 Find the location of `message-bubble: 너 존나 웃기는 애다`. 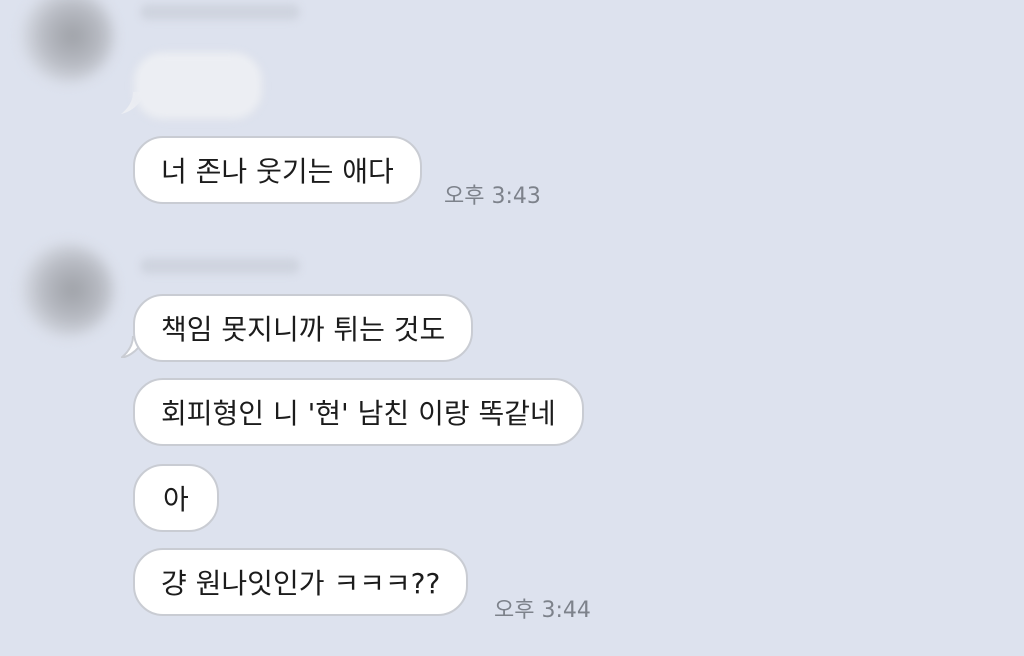

message-bubble: 너 존나 웃기는 애다 is located at coordinates (277, 170).